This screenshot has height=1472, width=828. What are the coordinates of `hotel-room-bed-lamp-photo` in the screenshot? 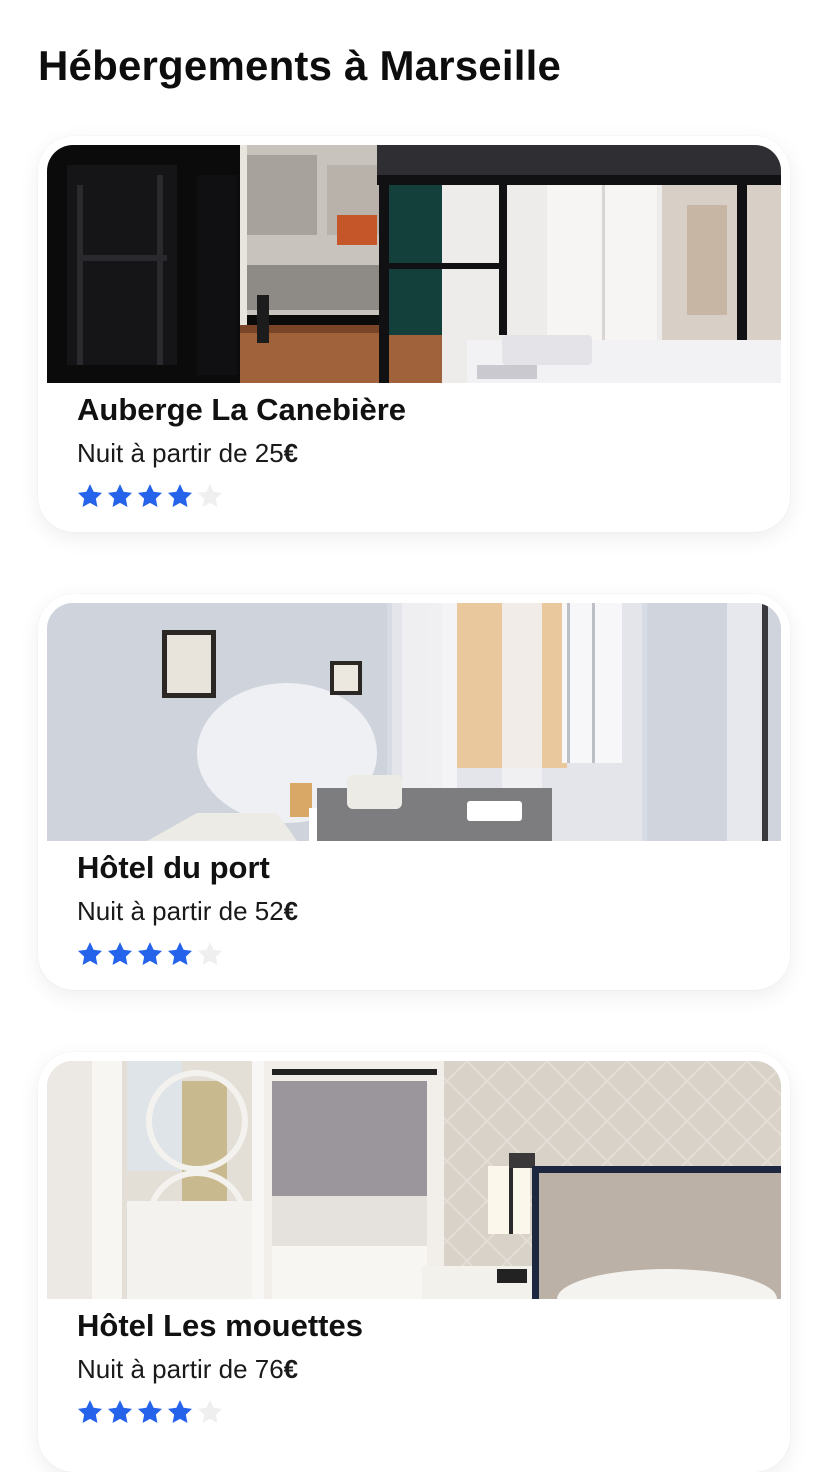 It's located at (414, 1180).